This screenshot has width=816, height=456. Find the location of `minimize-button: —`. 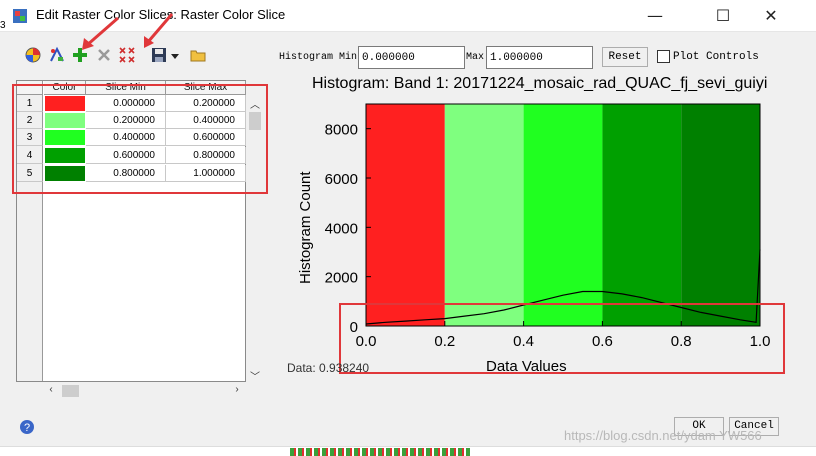

minimize-button: — is located at coordinates (655, 16).